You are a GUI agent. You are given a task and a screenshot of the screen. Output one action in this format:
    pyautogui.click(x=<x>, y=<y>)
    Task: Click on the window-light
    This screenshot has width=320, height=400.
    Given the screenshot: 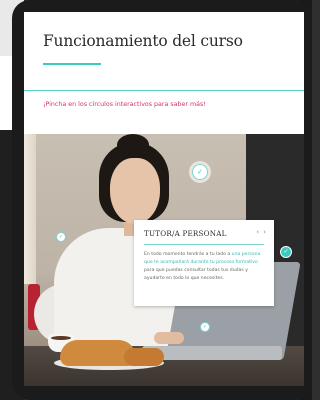 What is the action you would take?
    pyautogui.click(x=30, y=209)
    